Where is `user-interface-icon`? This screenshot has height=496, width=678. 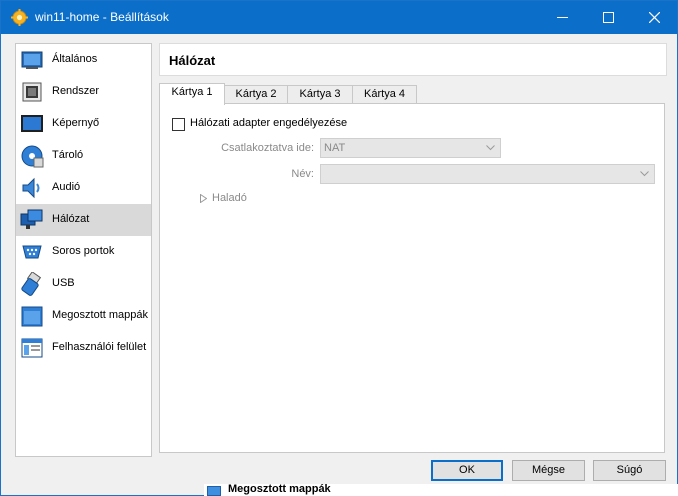
user-interface-icon is located at coordinates (32, 348).